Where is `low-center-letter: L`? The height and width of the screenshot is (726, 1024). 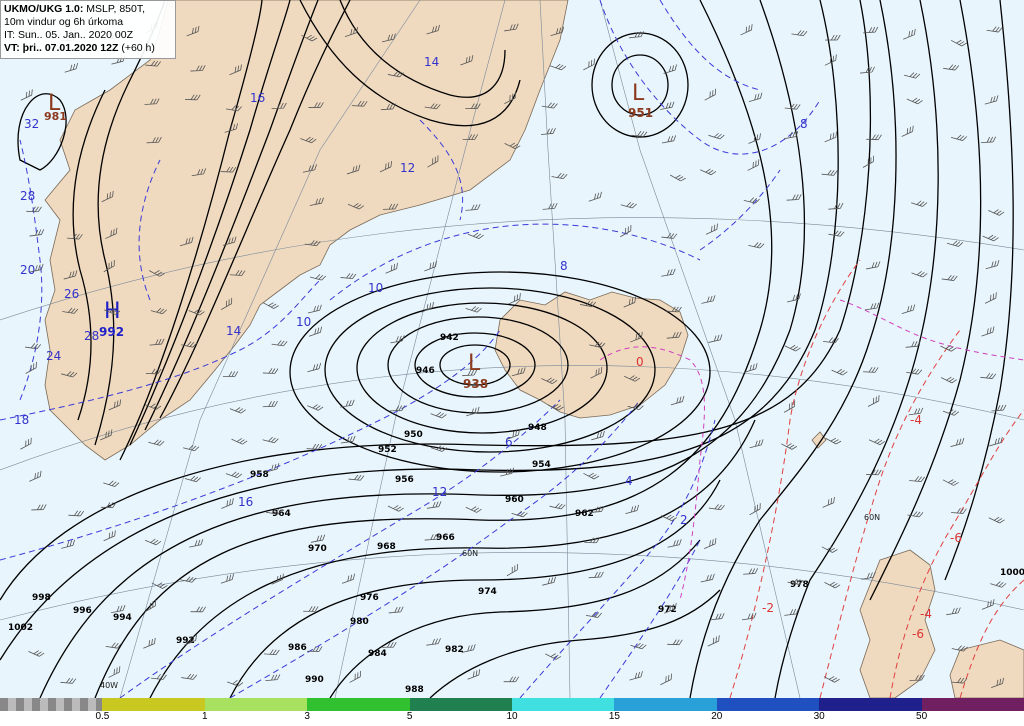 low-center-letter: L is located at coordinates (638, 93).